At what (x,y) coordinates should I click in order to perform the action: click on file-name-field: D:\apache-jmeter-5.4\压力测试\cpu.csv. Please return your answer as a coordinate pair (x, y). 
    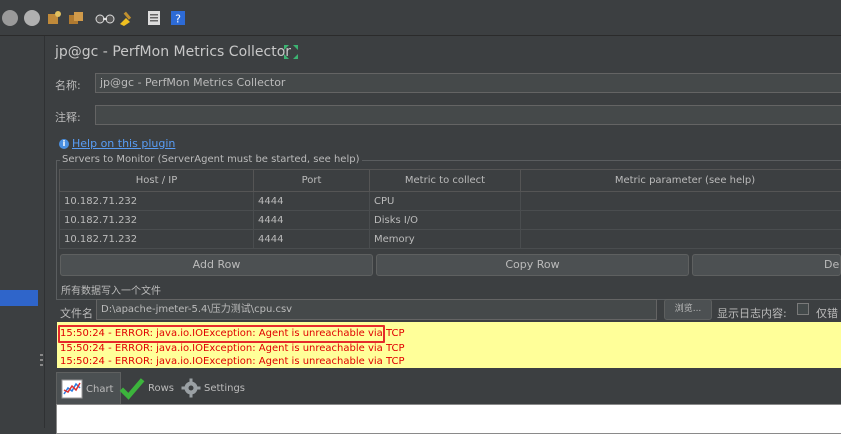
    Looking at the image, I should click on (376, 309).